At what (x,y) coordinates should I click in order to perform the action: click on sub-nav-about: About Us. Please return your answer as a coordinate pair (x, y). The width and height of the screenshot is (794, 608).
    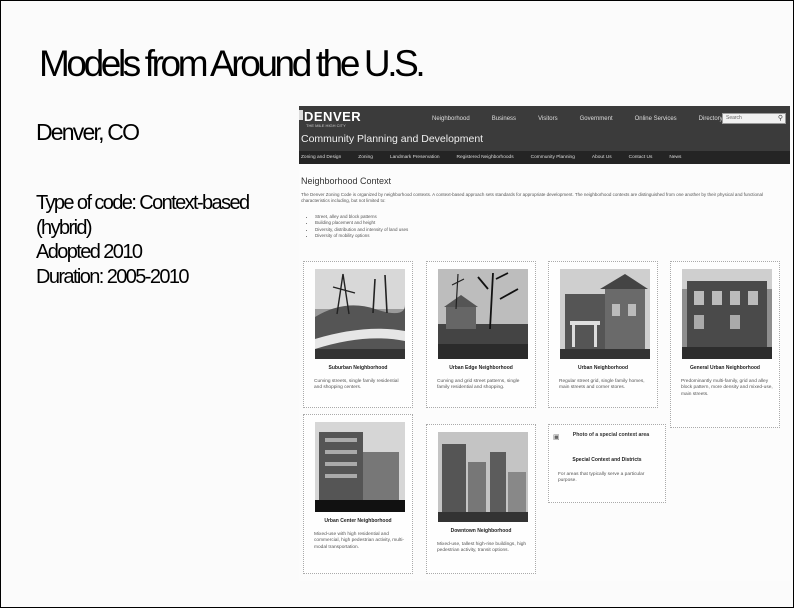
    Looking at the image, I should click on (602, 157).